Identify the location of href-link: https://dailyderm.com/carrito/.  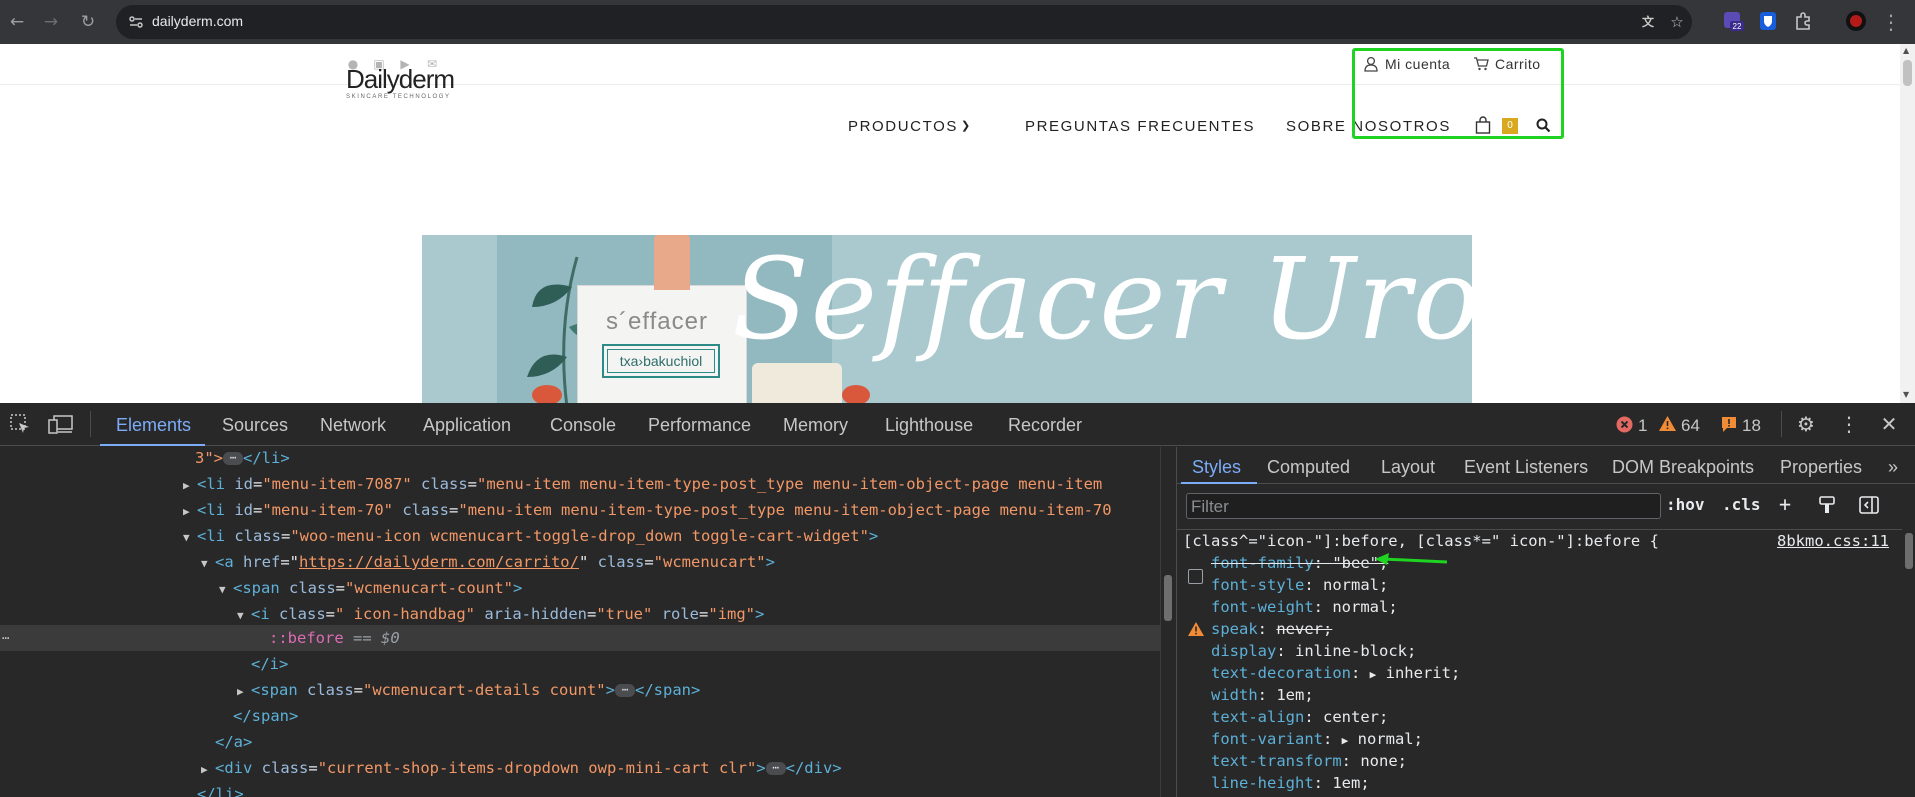
(439, 562).